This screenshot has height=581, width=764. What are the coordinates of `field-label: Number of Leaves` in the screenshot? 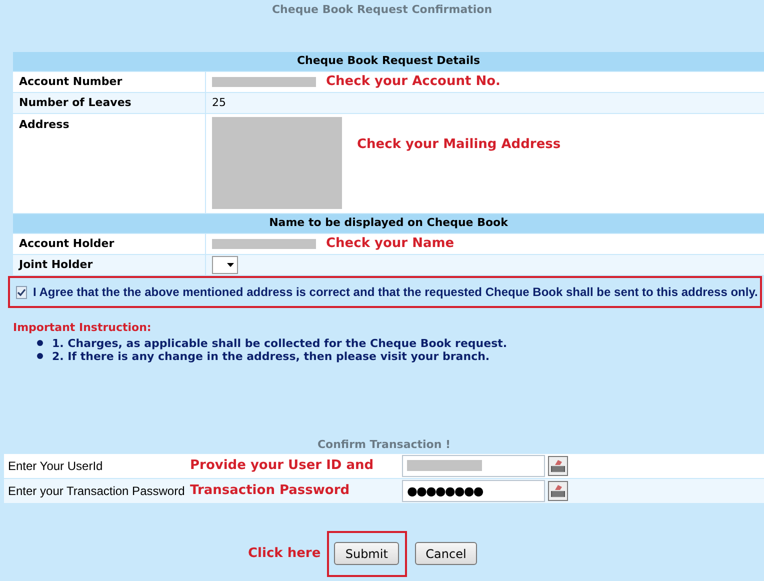 It's located at (75, 102).